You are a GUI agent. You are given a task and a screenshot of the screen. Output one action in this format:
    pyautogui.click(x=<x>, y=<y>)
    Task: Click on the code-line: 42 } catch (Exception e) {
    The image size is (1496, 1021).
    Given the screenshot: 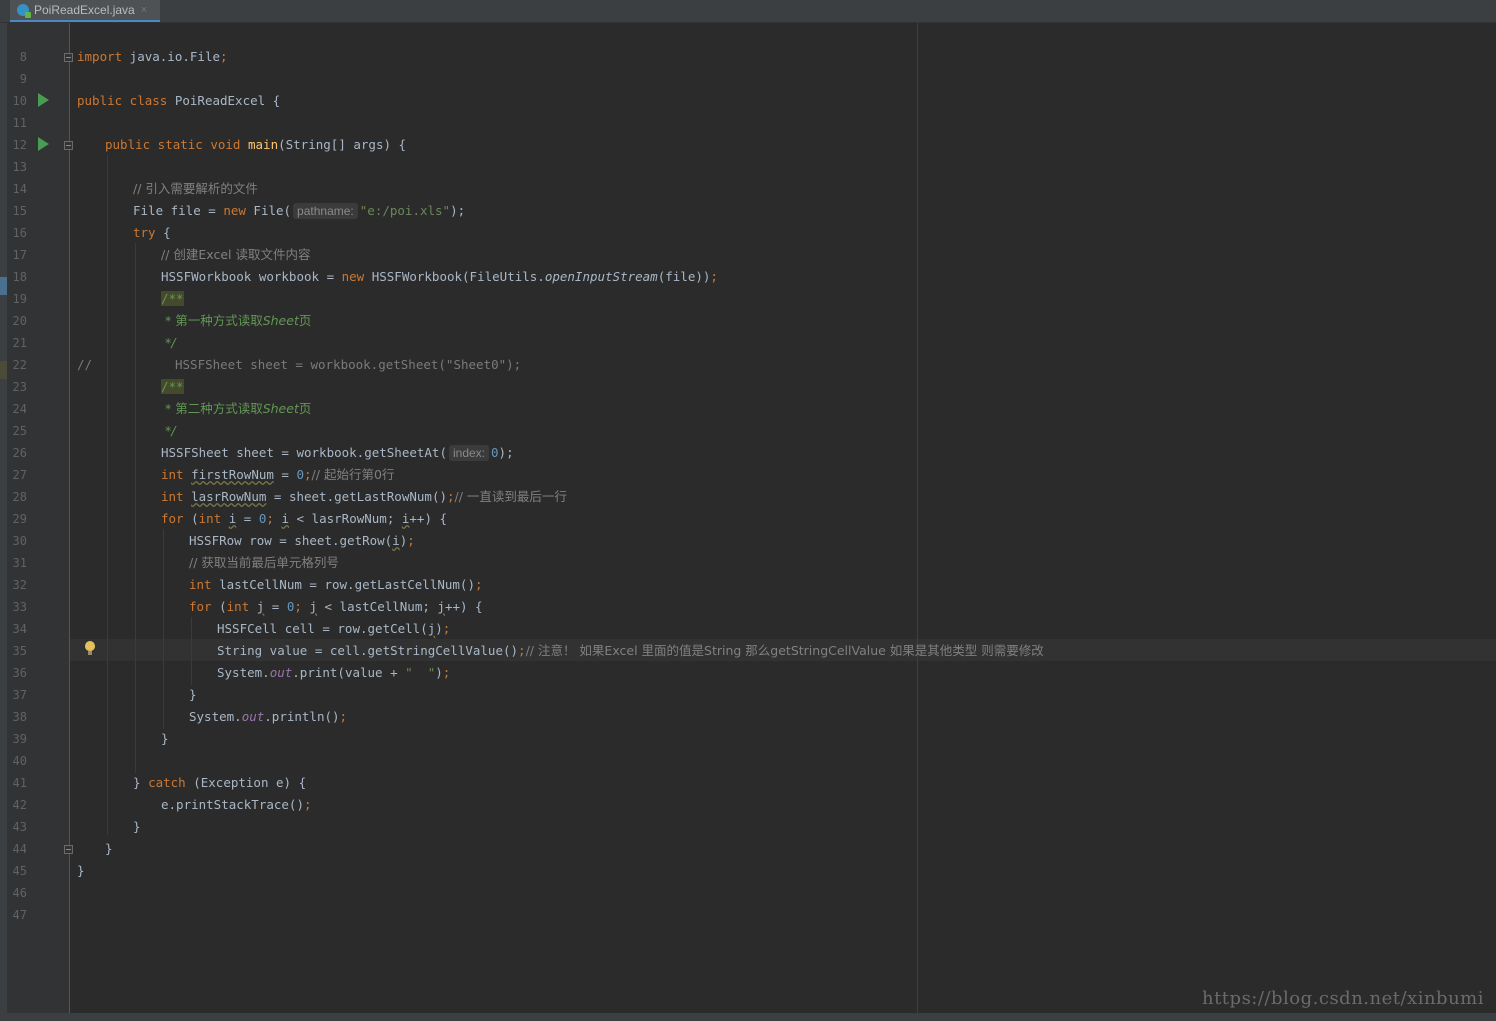 What is the action you would take?
    pyautogui.click(x=748, y=792)
    